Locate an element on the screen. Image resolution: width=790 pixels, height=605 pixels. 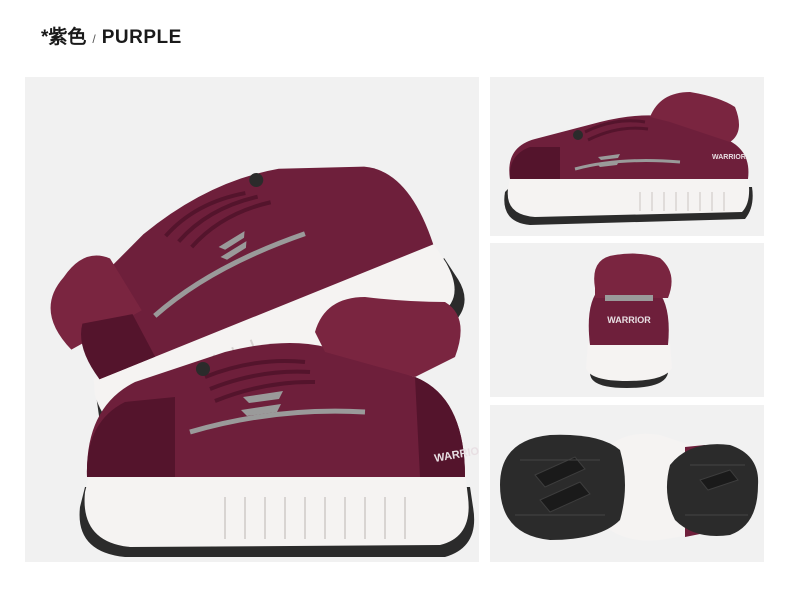
outsole-view-panel is located at coordinates (627, 483).